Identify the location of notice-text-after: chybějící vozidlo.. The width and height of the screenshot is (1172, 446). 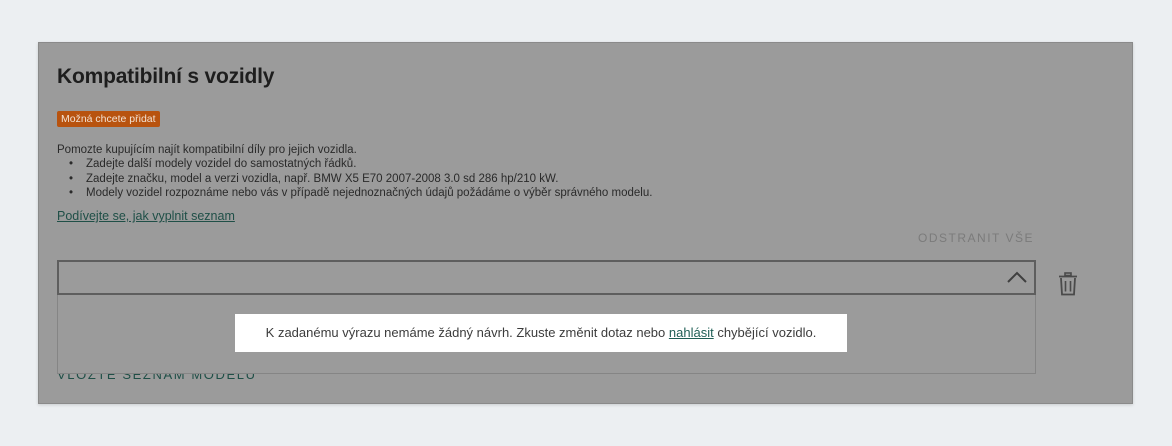
(765, 332).